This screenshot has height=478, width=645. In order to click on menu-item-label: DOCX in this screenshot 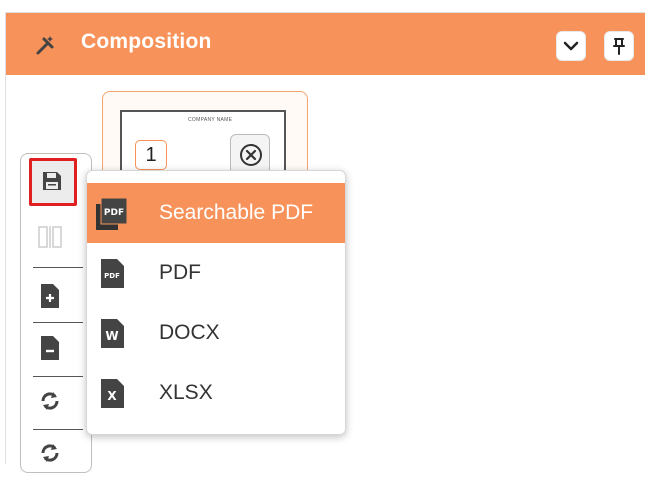, I will do `click(189, 332)`.